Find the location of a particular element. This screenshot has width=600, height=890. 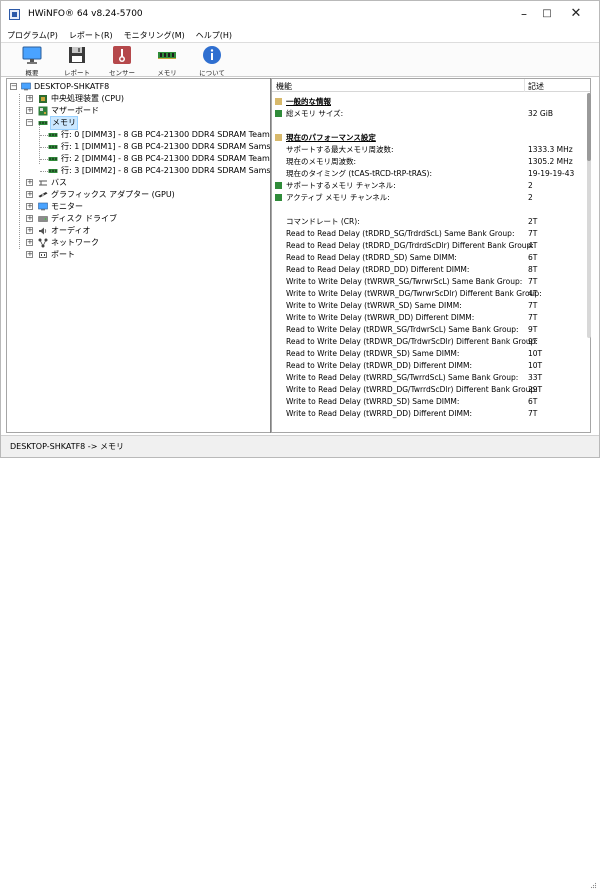

details-scrollbar is located at coordinates (589, 215).